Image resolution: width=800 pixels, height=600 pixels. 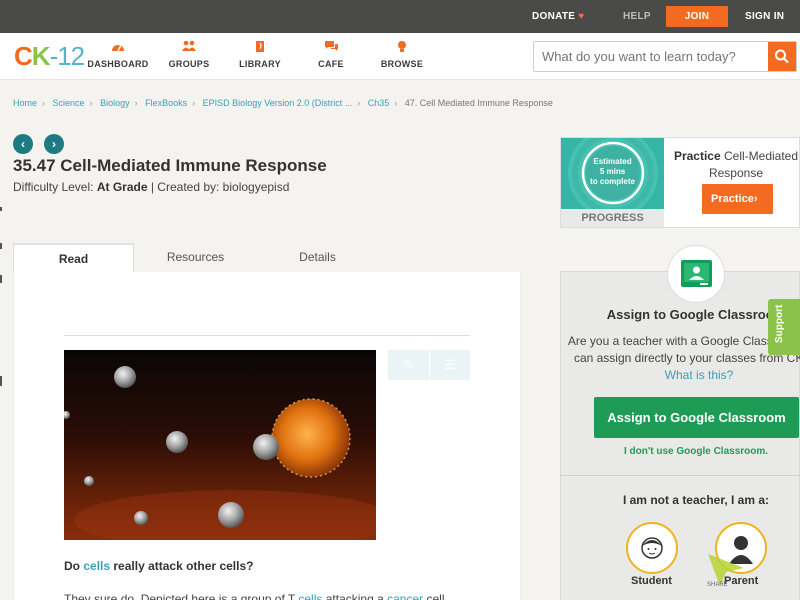 I want to click on created-by: | Created by: biologyepisd, so click(x=220, y=187).